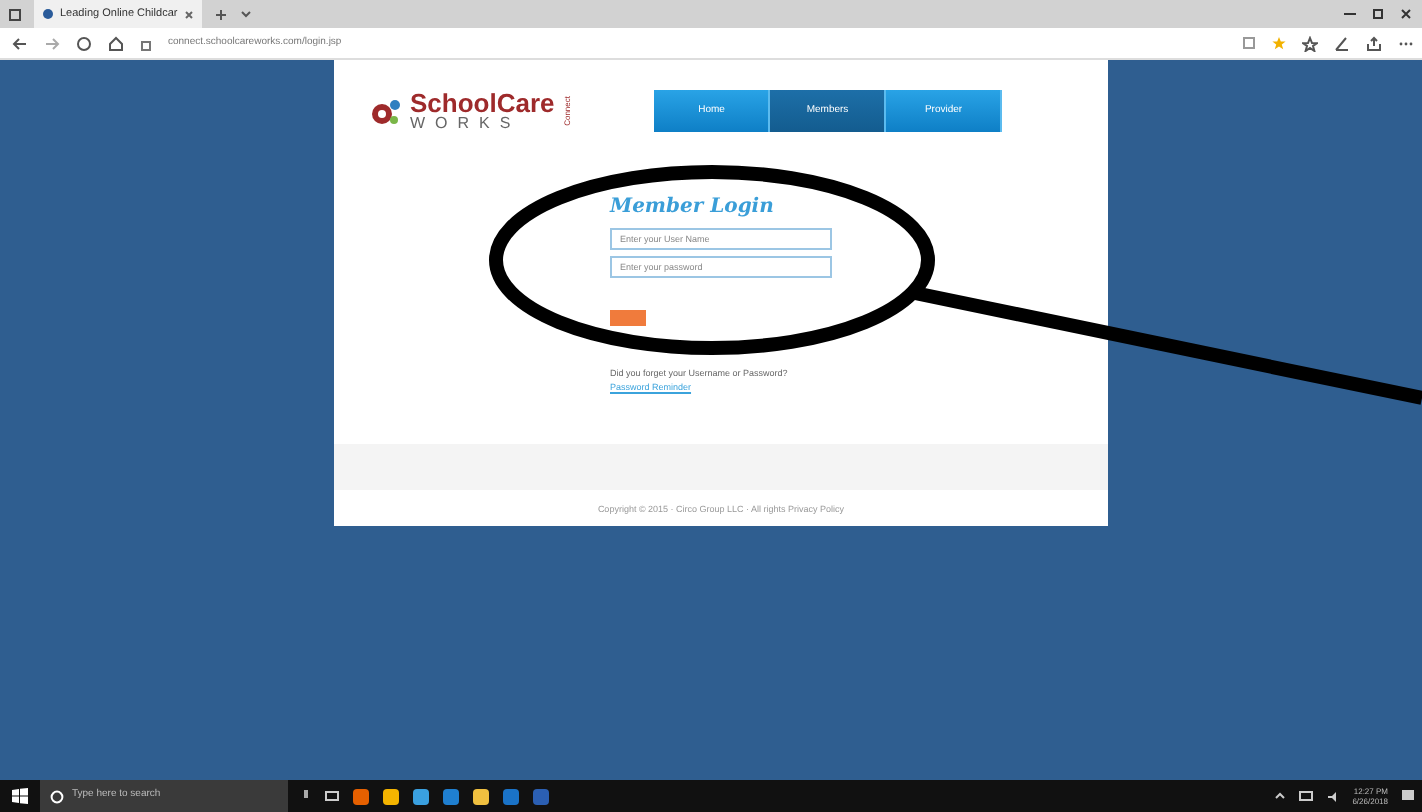 The image size is (1422, 812). I want to click on refresh-icon, so click(84, 43).